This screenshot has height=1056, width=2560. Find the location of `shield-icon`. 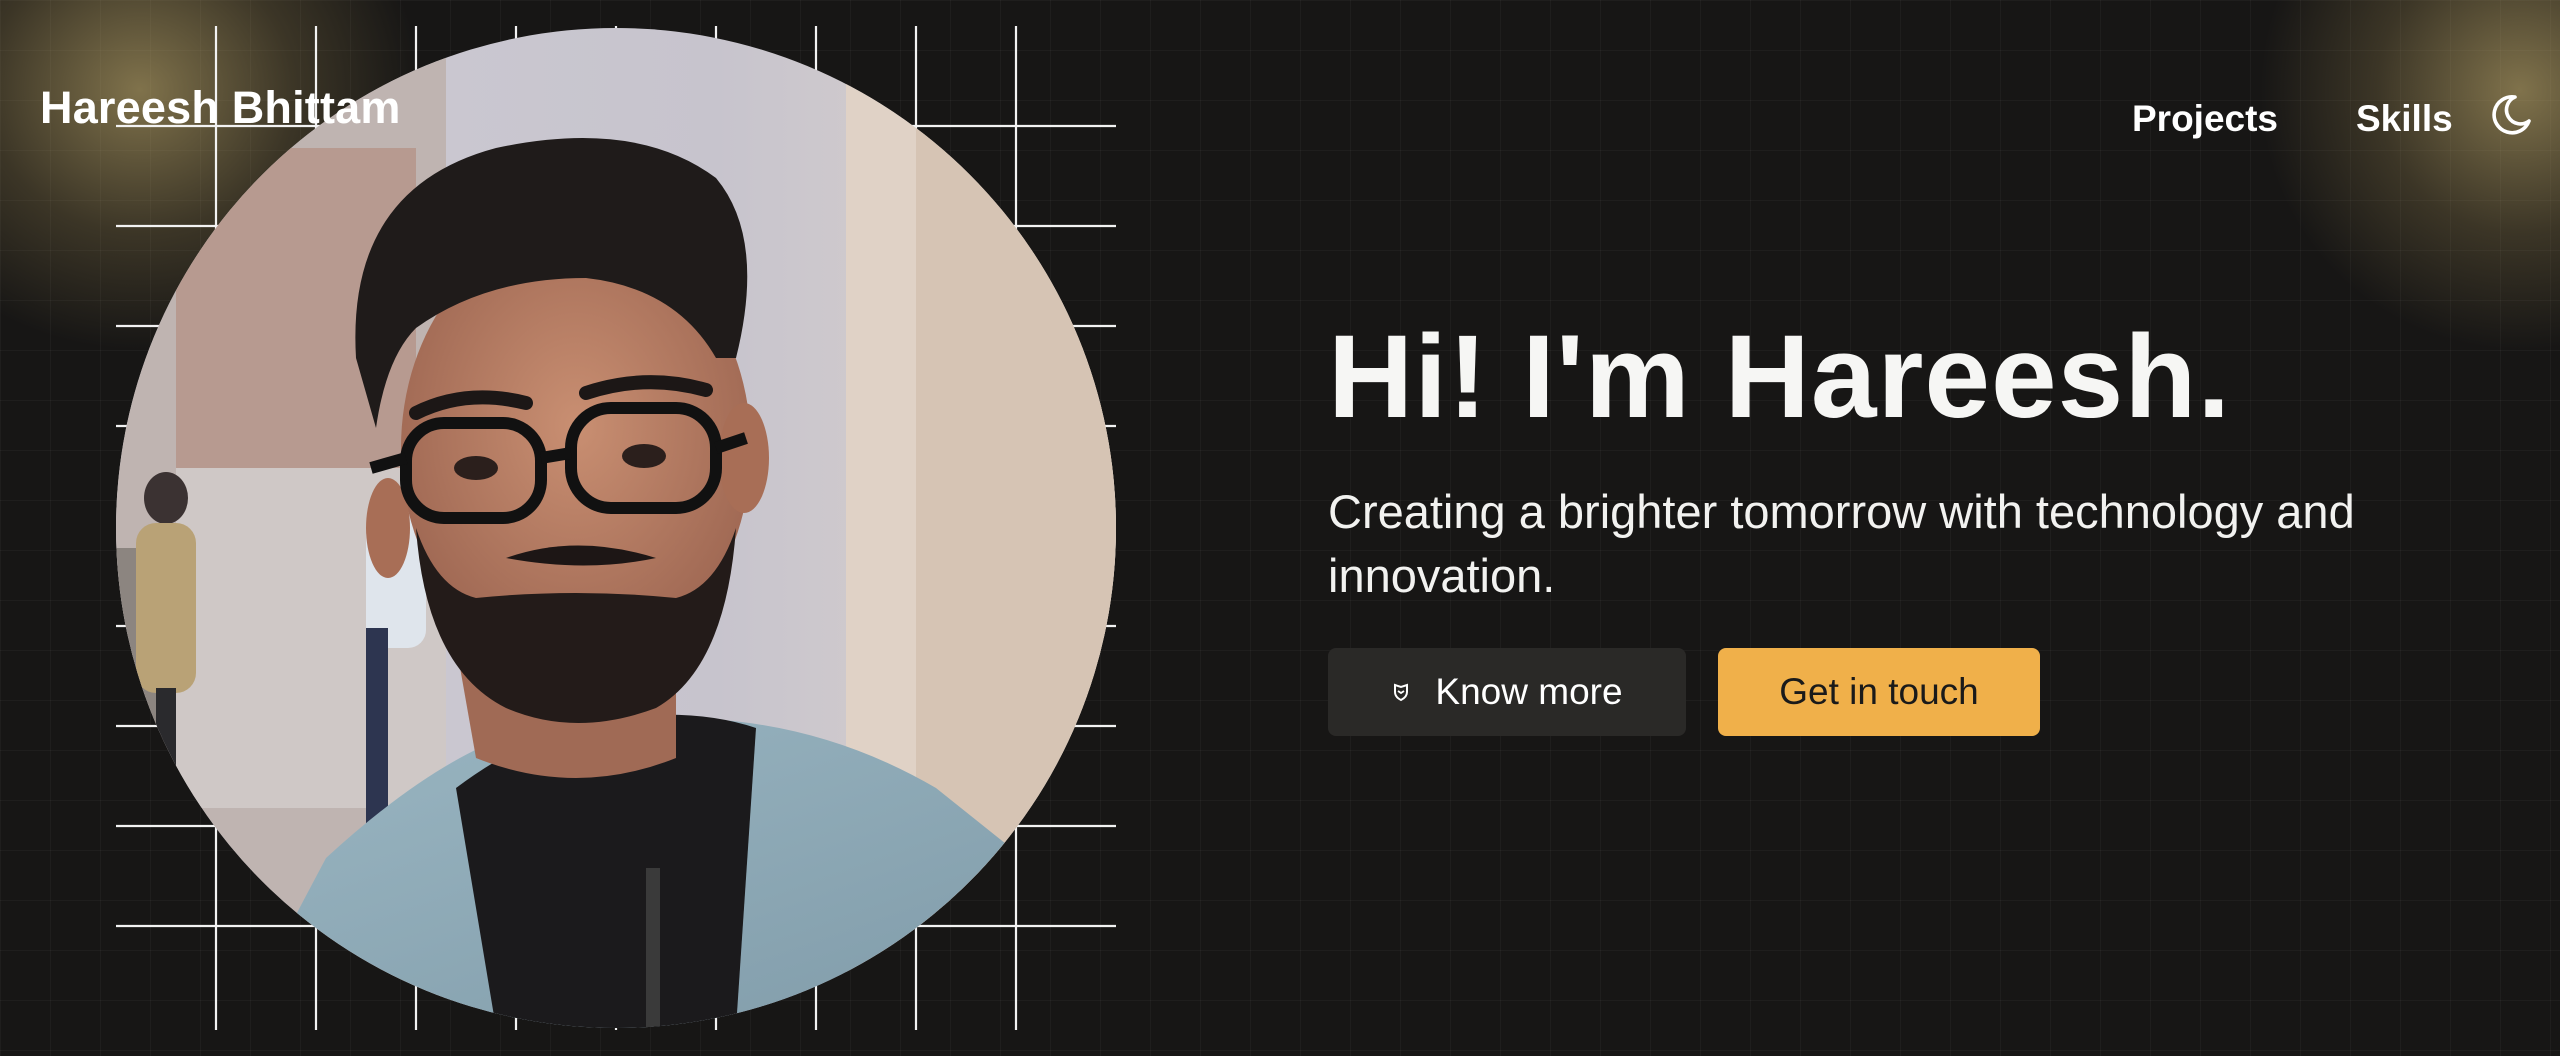

shield-icon is located at coordinates (1401, 692).